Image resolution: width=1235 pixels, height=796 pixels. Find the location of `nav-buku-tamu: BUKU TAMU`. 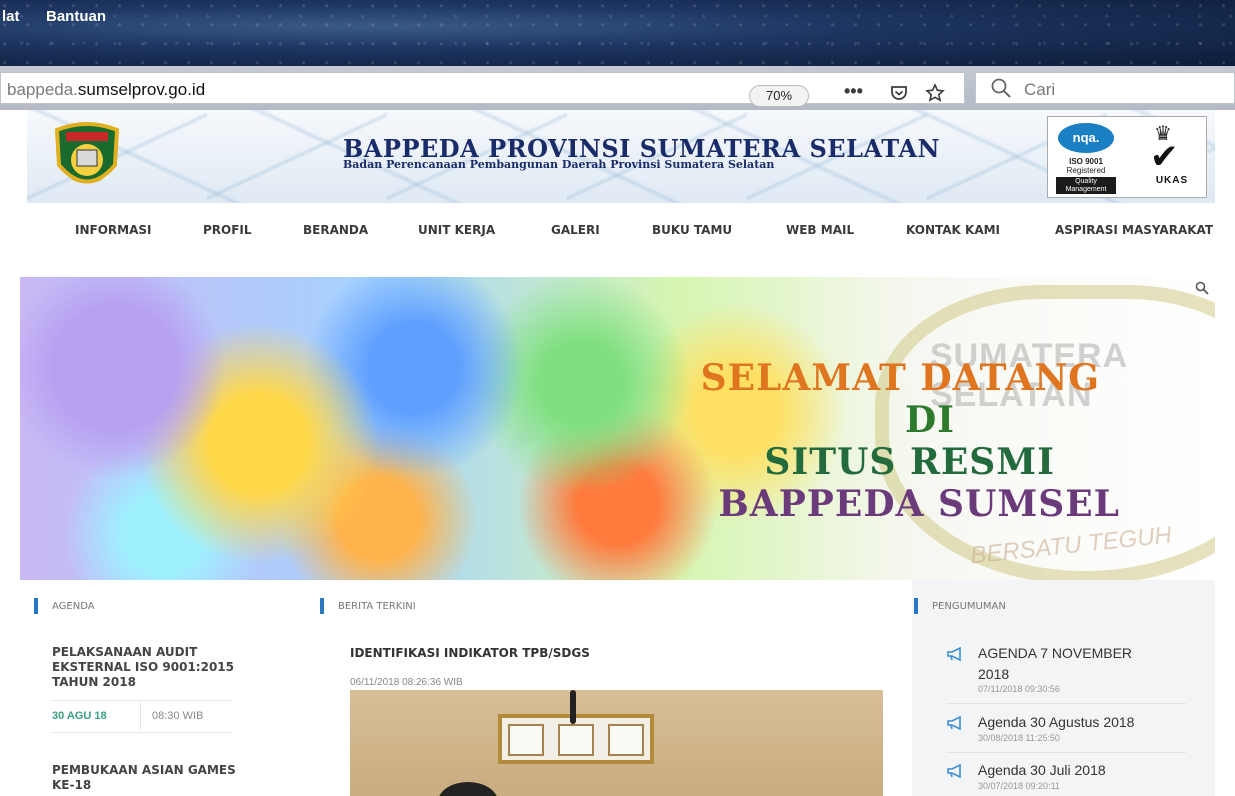

nav-buku-tamu: BUKU TAMU is located at coordinates (692, 230).